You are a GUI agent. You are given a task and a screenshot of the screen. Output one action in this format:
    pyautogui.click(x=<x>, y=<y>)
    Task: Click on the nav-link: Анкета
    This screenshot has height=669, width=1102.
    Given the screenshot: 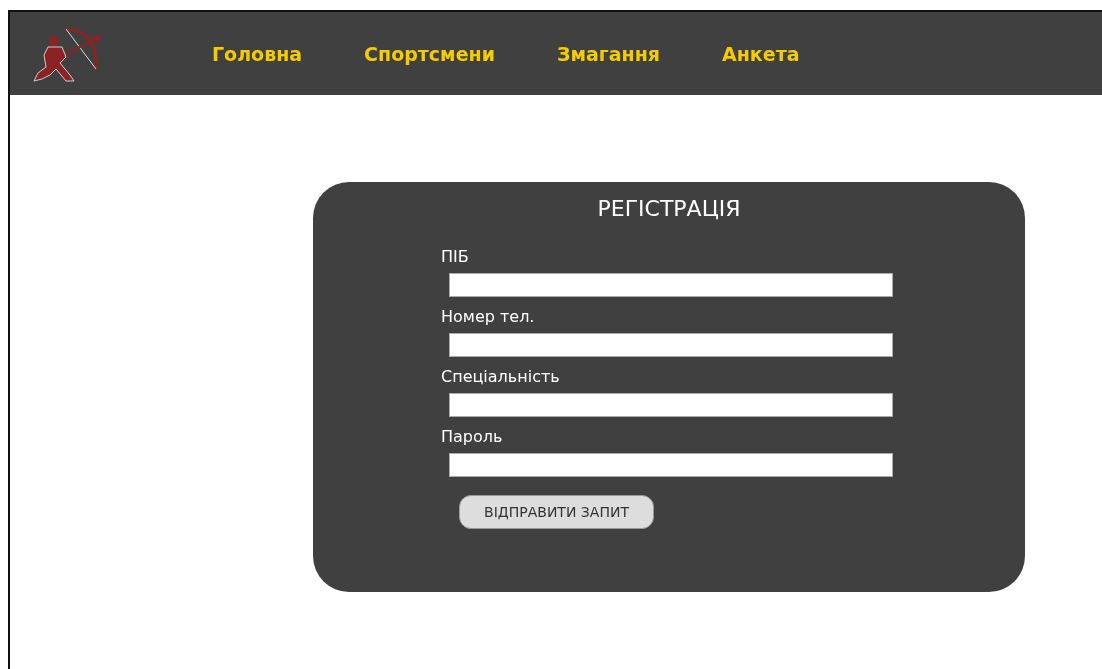 What is the action you would take?
    pyautogui.click(x=761, y=53)
    